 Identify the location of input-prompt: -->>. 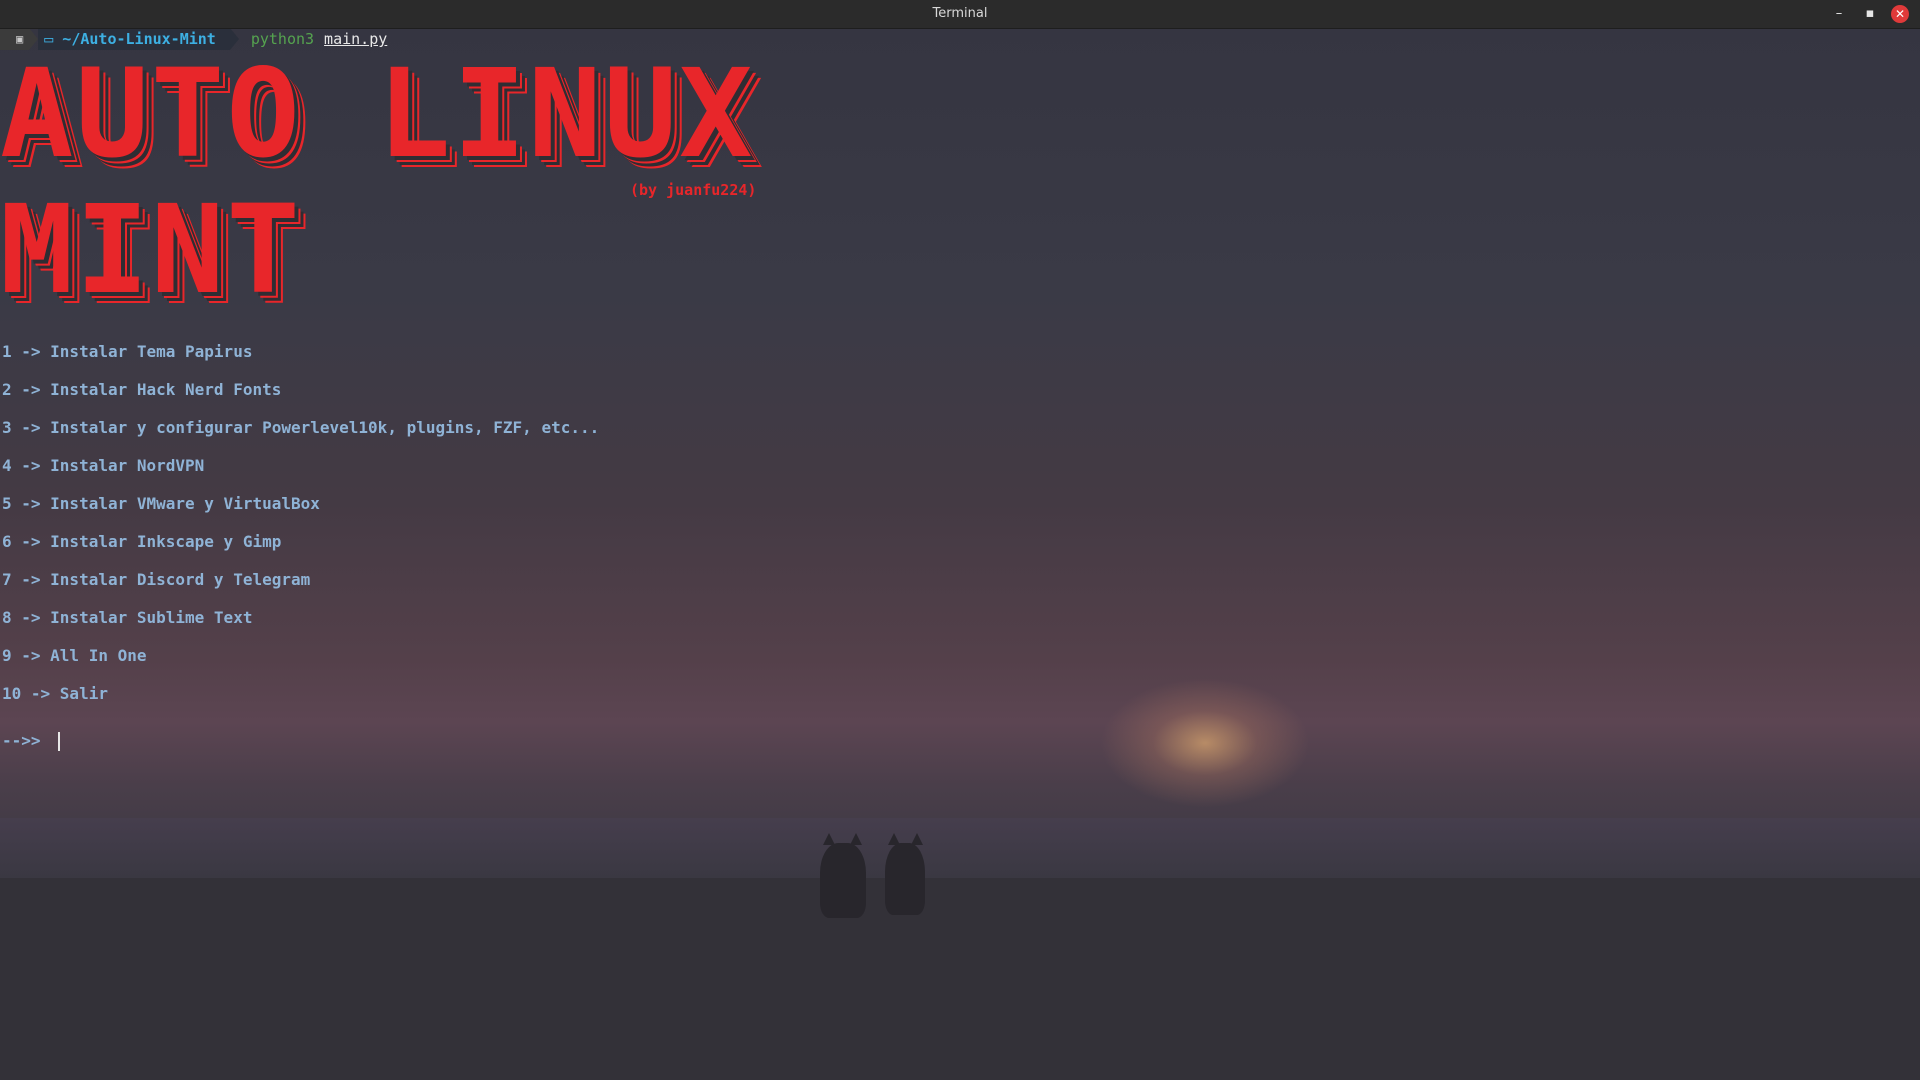
(21, 740).